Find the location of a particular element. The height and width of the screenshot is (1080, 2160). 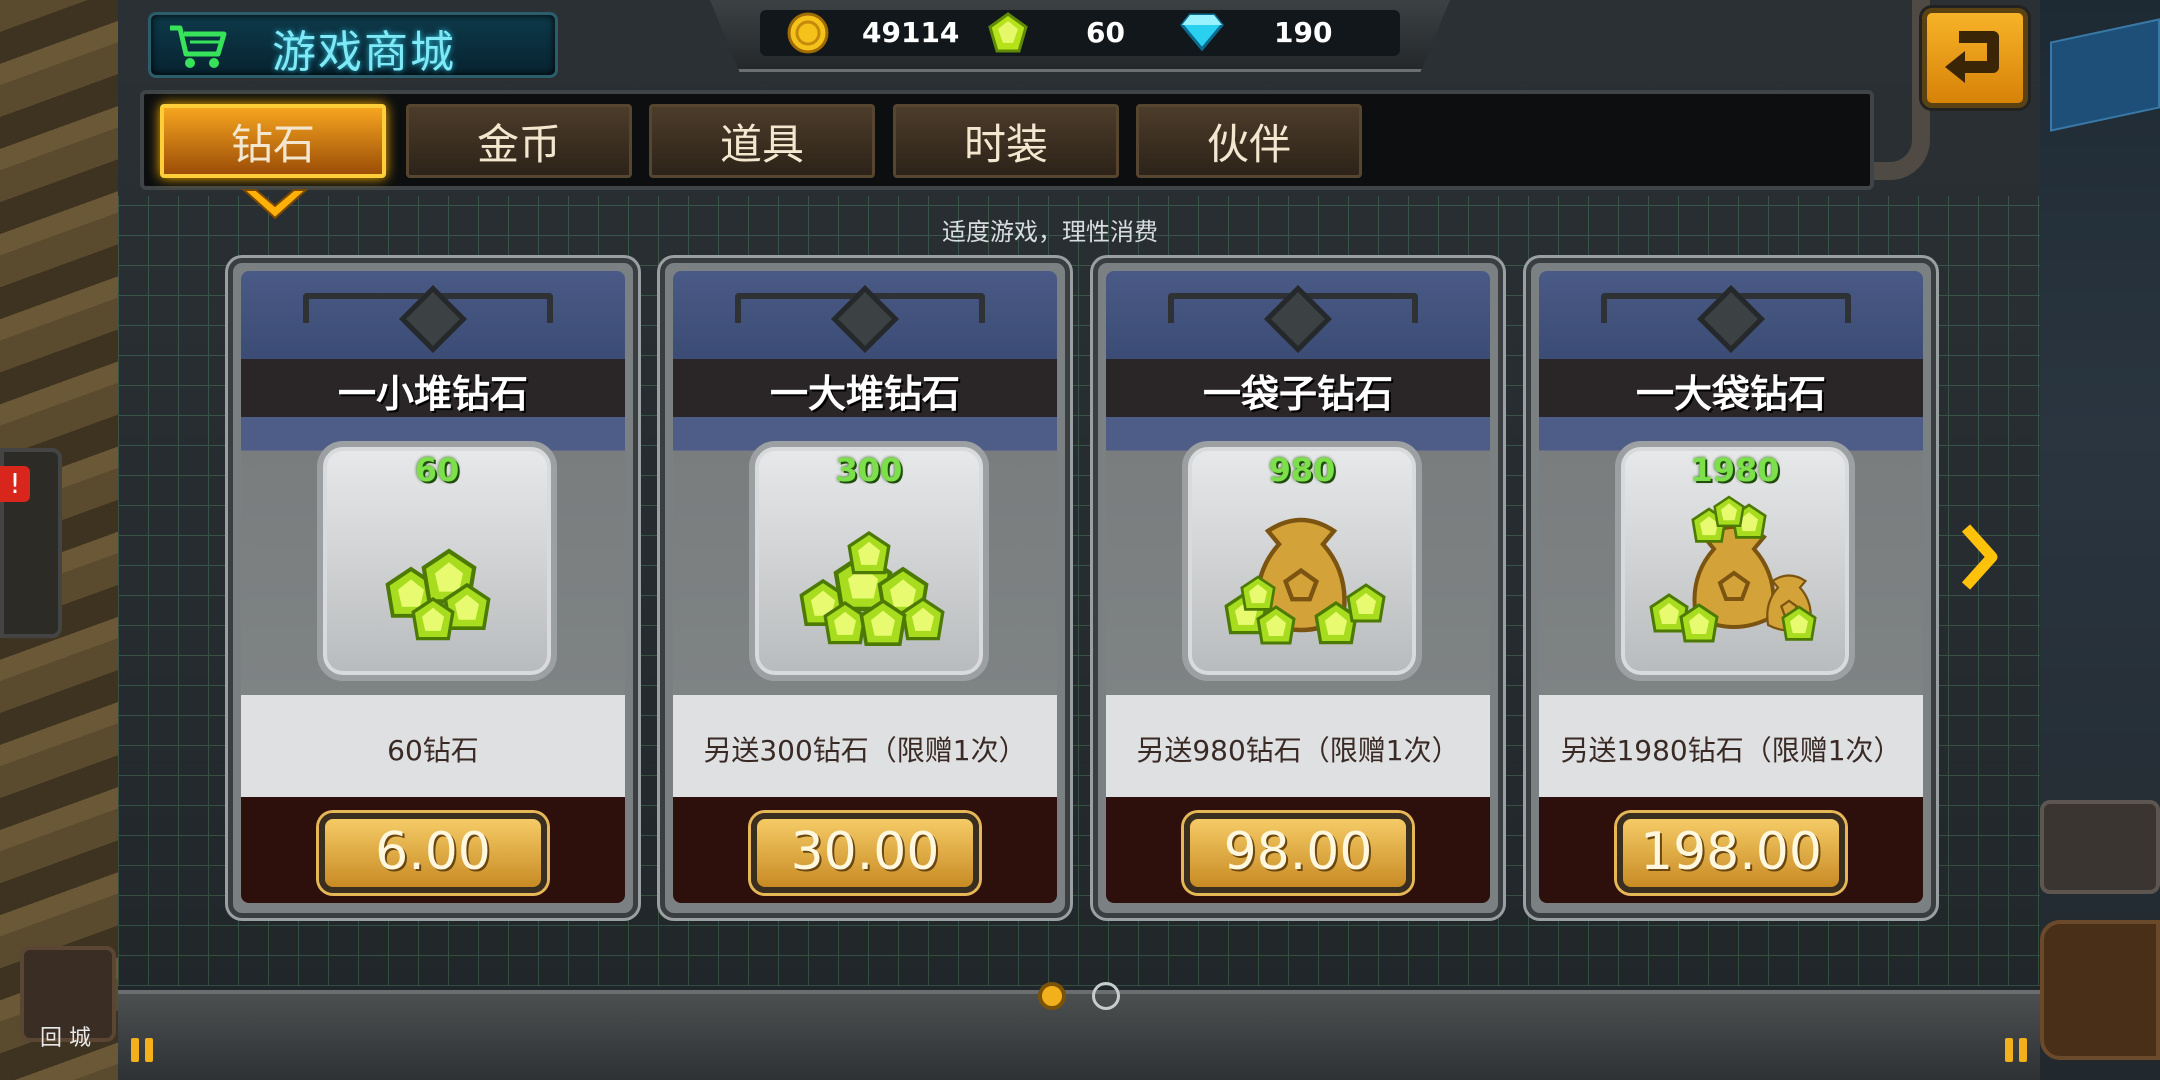

product-card: 一大堆钻石 300 另送300钻石（限赠1次） 30.00 is located at coordinates (865, 588).